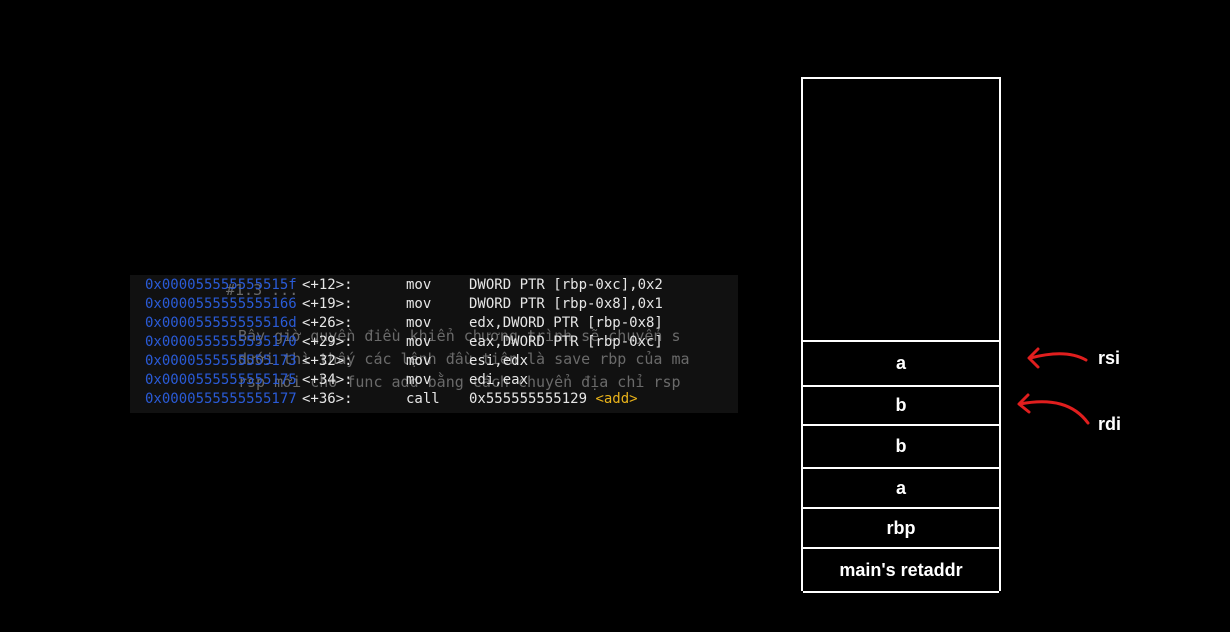 The height and width of the screenshot is (632, 1230). Describe the element at coordinates (901, 529) in the screenshot. I see `stack-slot-rbp: rbp` at that location.